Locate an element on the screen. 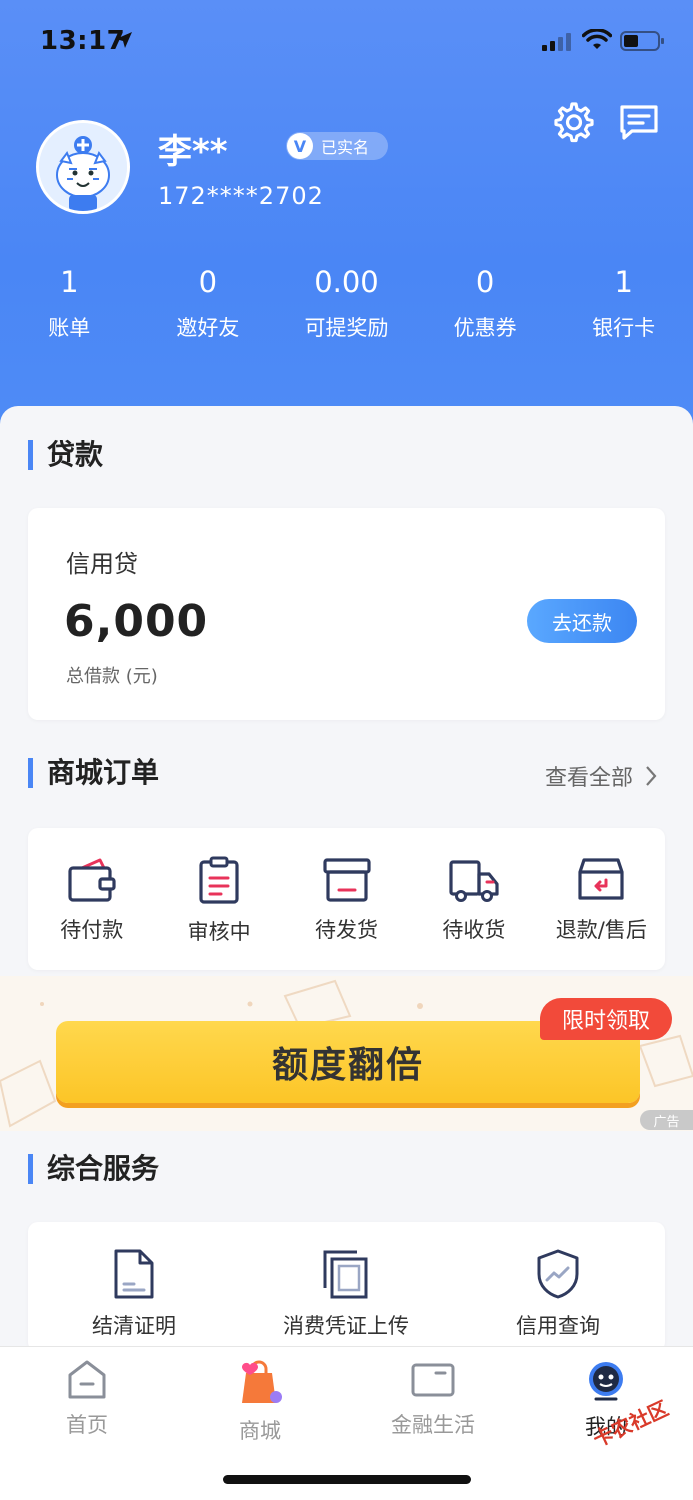  tab-finance-life: 金融生活 is located at coordinates (433, 1399).